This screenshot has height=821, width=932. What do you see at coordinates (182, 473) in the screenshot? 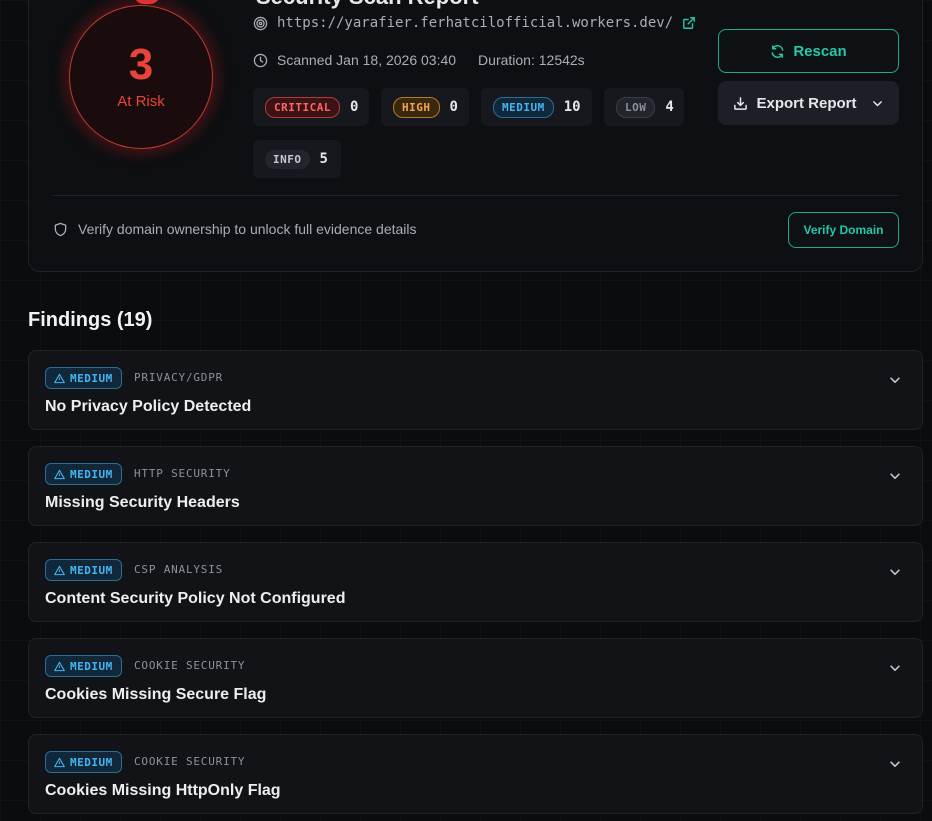
I see `finding-category: HTTP SECURITY` at bounding box center [182, 473].